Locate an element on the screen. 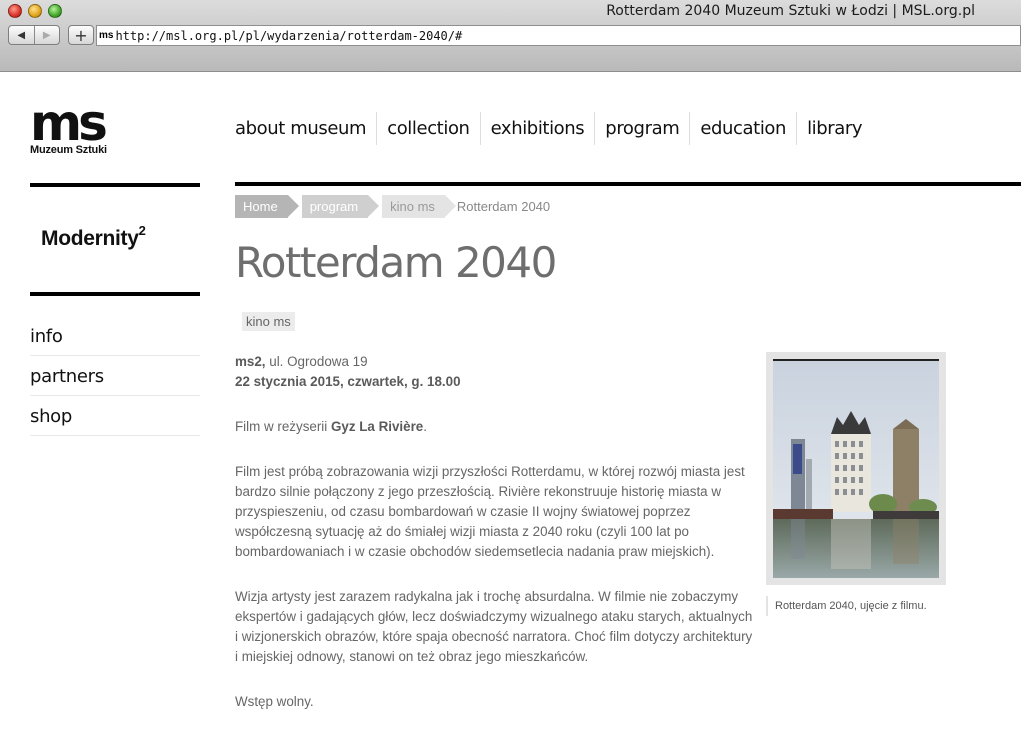 This screenshot has width=1021, height=729. director-prefix: Film w reżyserii is located at coordinates (283, 426).